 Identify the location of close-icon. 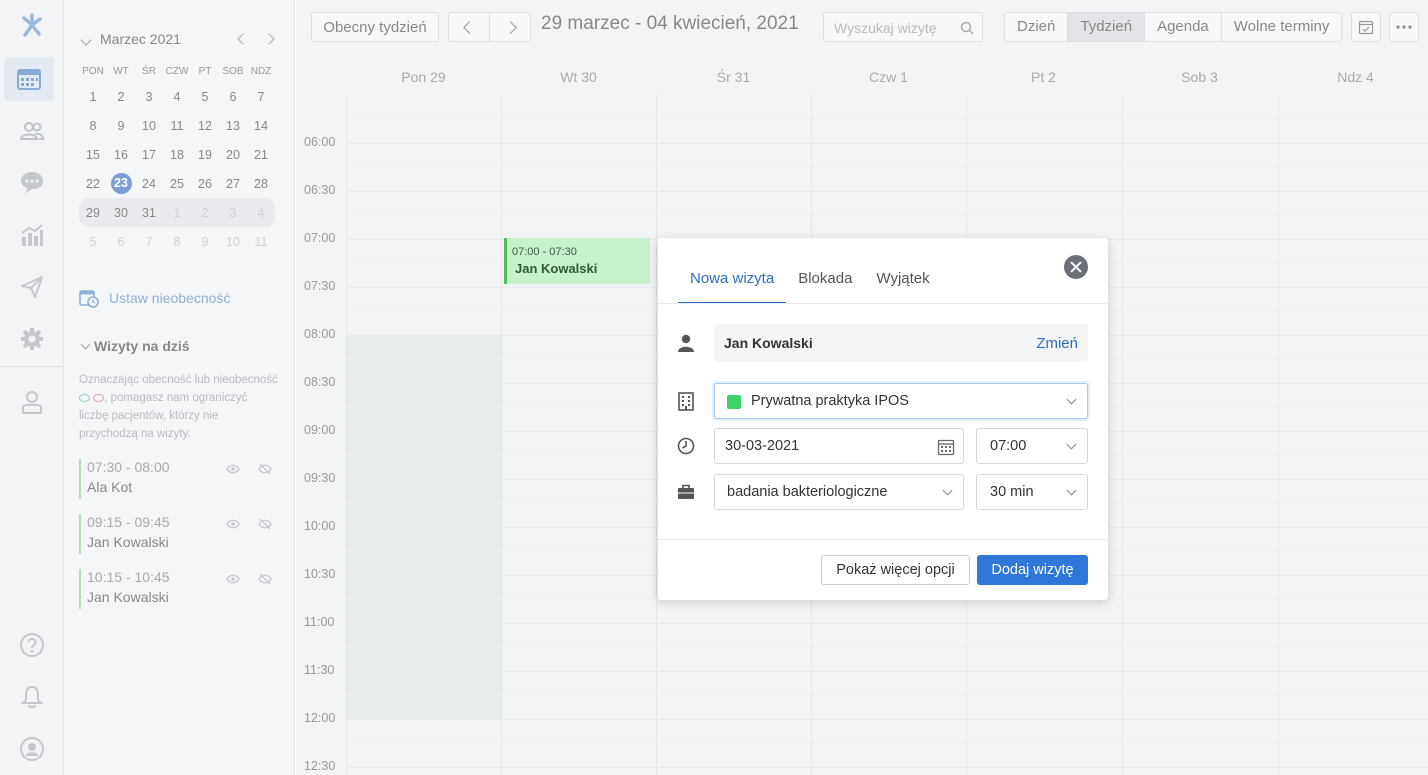
(1076, 267).